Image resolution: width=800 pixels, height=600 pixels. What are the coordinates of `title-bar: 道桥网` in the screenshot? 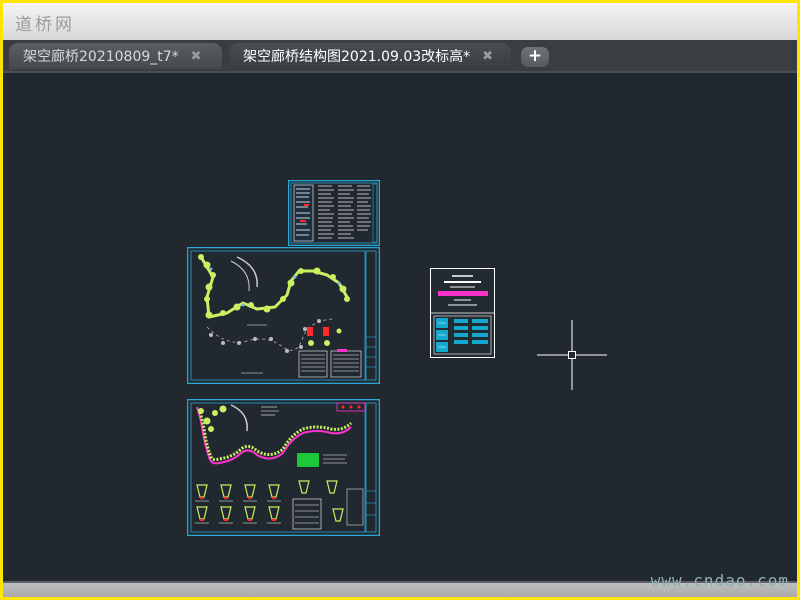 It's located at (400, 21).